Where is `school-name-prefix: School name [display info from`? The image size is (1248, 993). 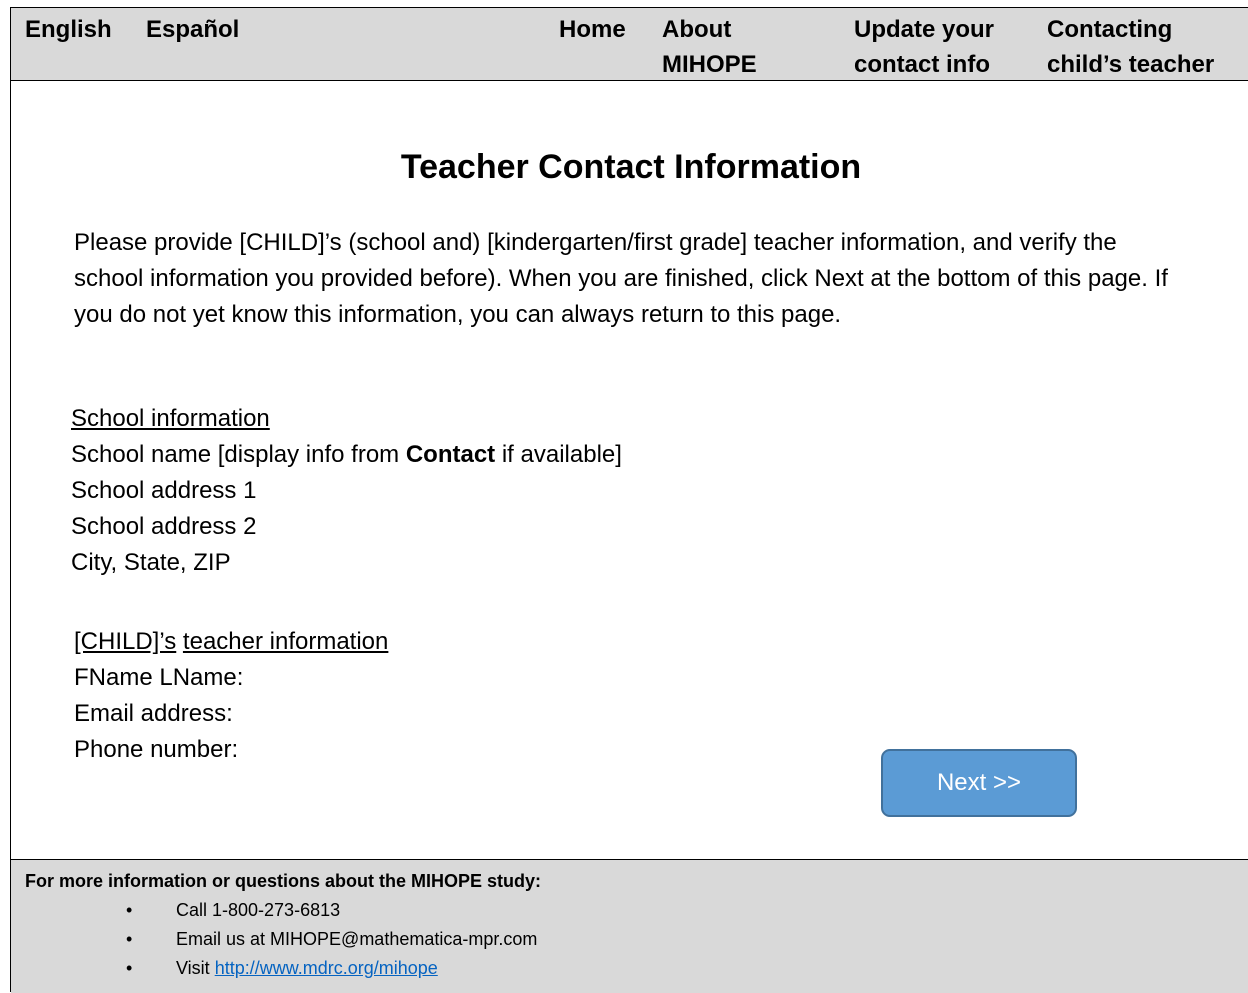
school-name-prefix: School name [display info from is located at coordinates (238, 454).